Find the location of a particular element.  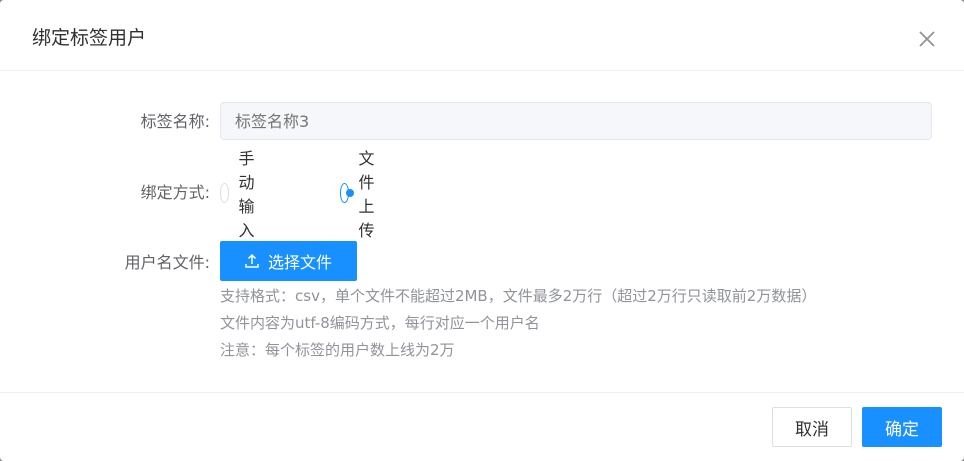

radio-file-upload-label: 文件上传 is located at coordinates (366, 194).